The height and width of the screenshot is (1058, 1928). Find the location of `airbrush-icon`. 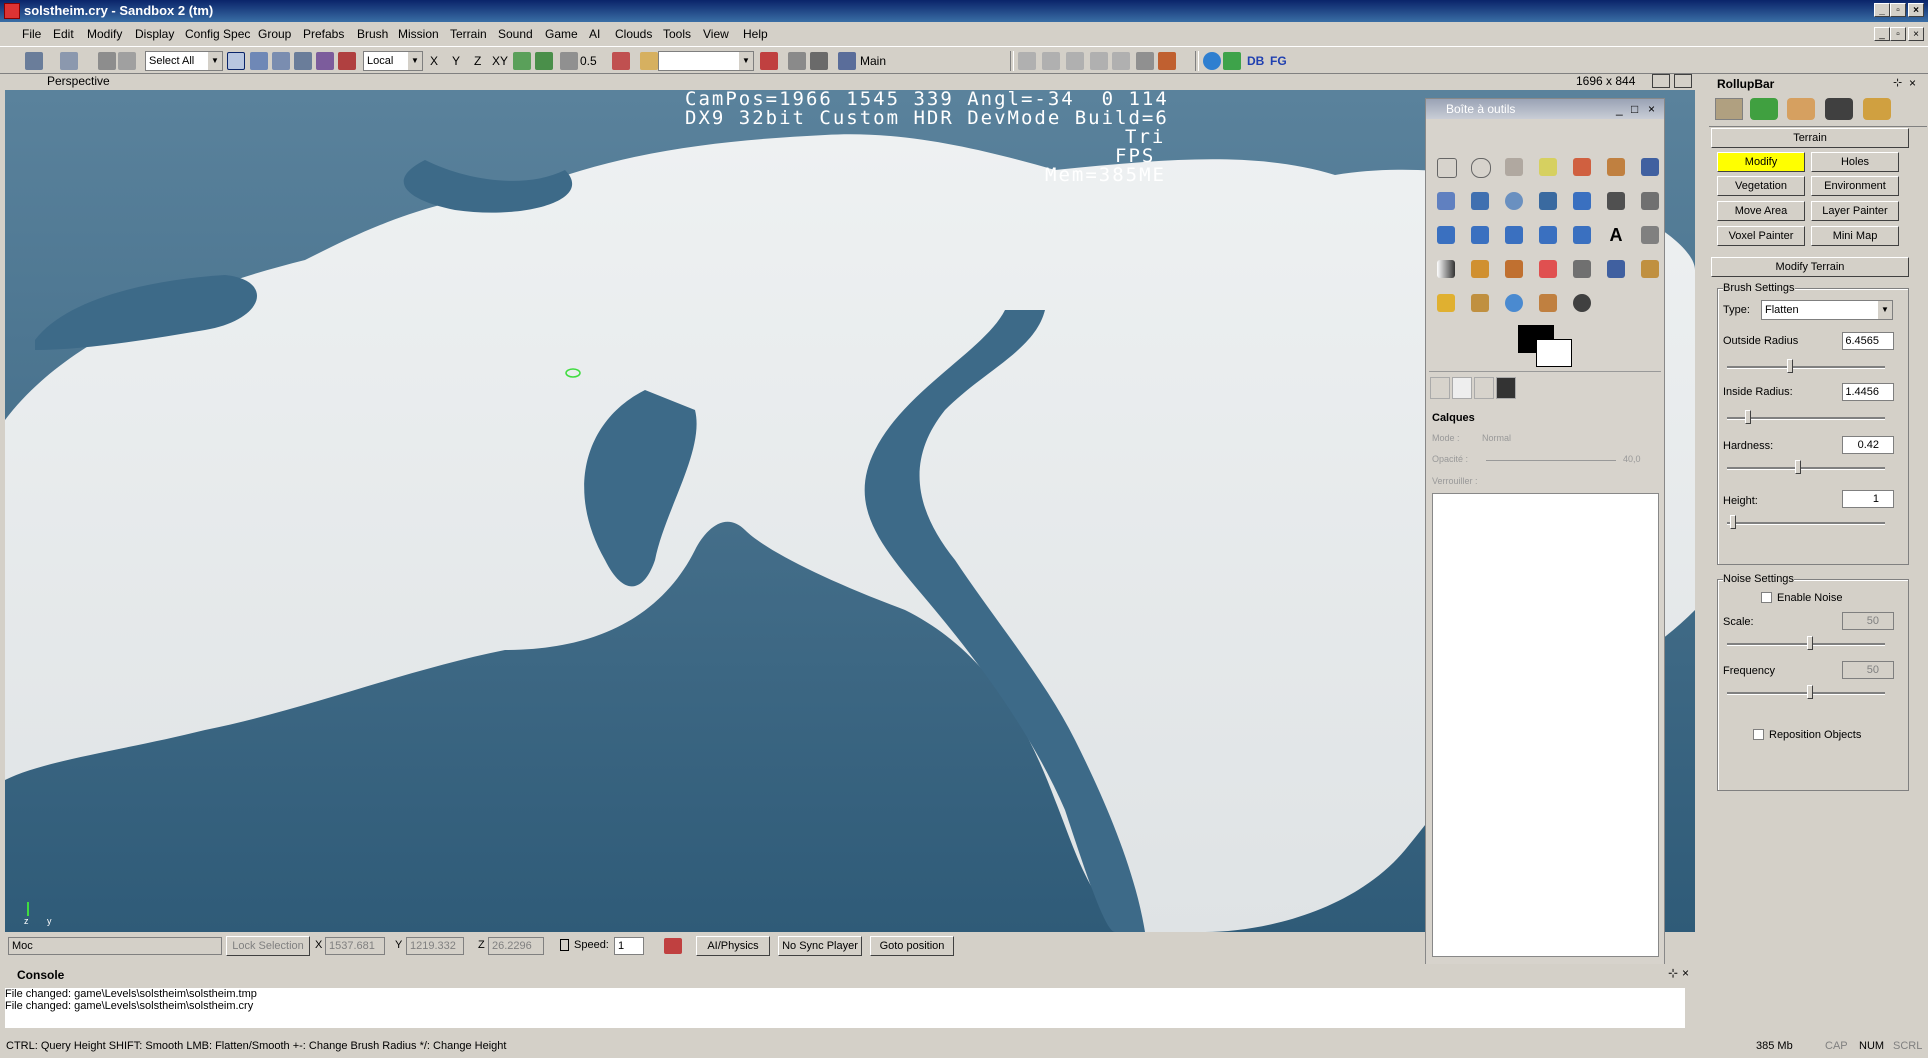

airbrush-icon is located at coordinates (1582, 269).